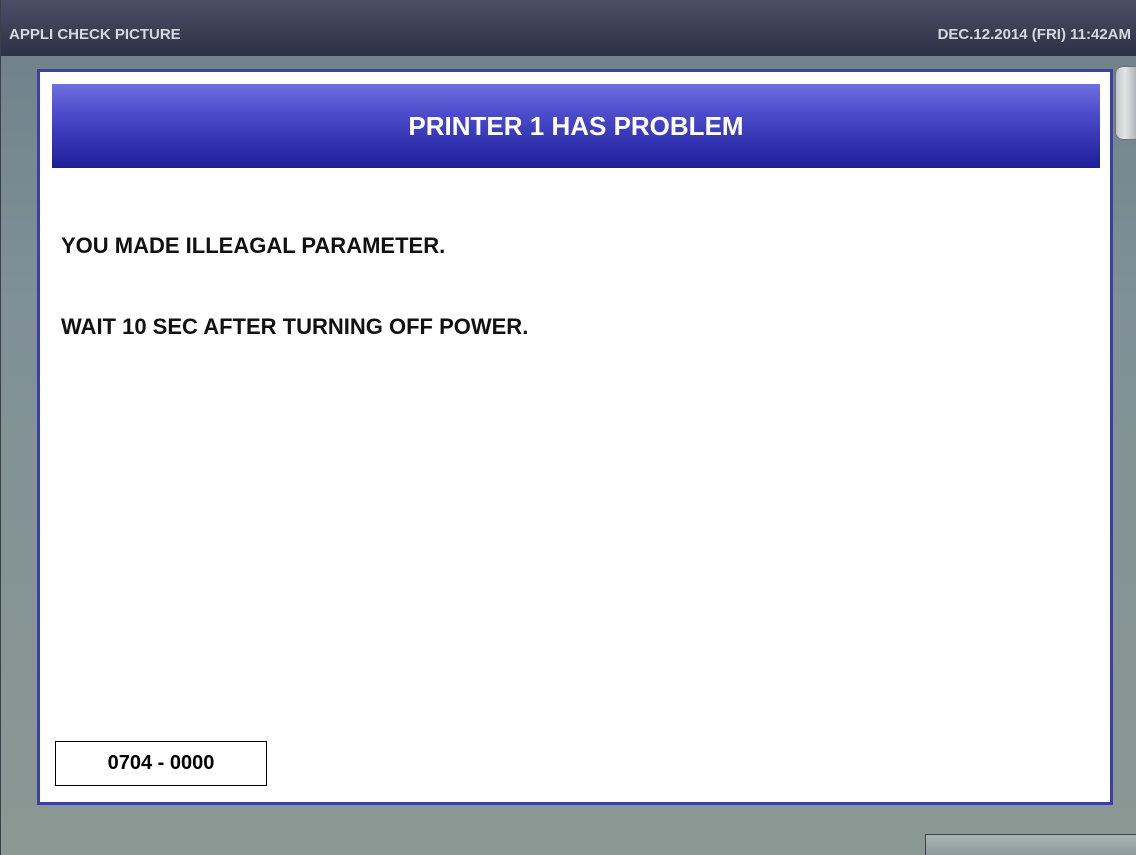  I want to click on app-title: APPLI CHECK PICTURE, so click(95, 34).